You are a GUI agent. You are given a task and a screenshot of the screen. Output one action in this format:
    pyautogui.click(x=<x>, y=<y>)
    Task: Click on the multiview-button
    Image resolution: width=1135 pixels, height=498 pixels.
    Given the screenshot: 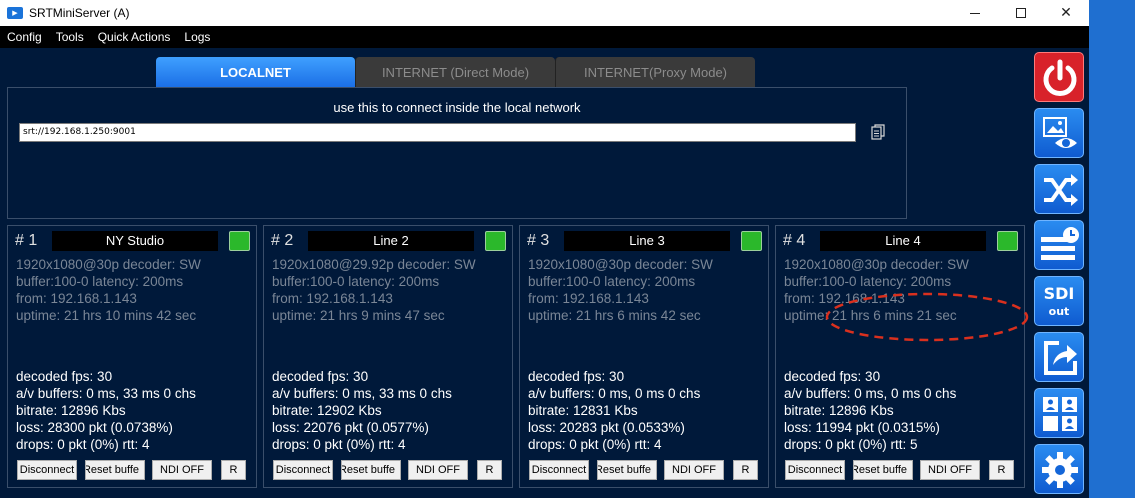 What is the action you would take?
    pyautogui.click(x=1059, y=413)
    